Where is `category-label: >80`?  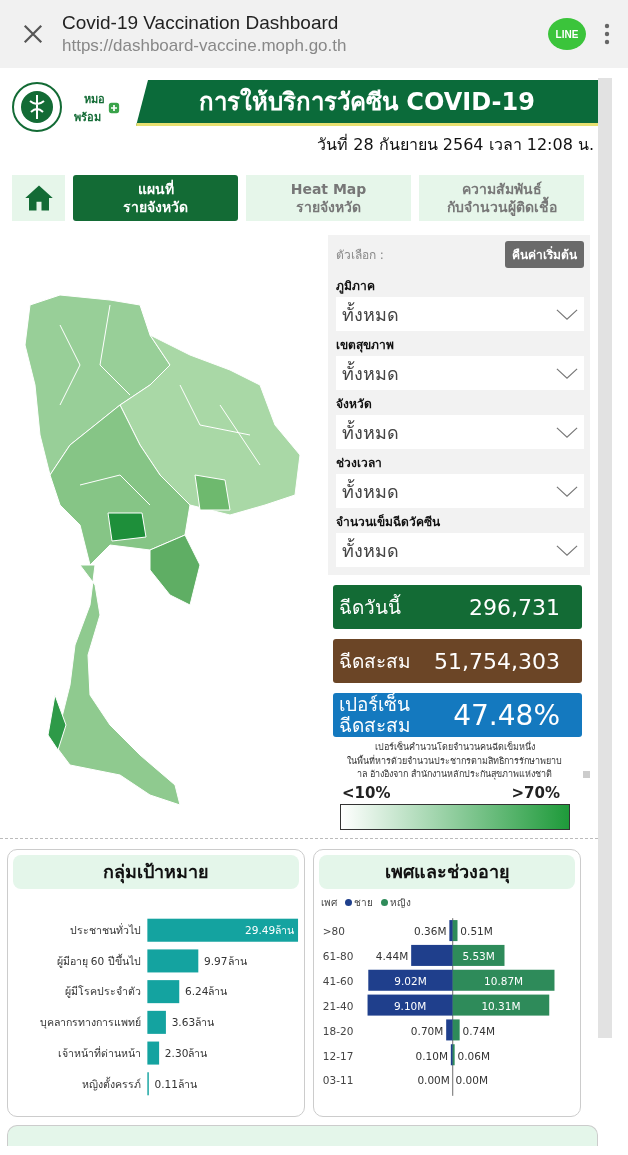
category-label: >80 is located at coordinates (333, 930).